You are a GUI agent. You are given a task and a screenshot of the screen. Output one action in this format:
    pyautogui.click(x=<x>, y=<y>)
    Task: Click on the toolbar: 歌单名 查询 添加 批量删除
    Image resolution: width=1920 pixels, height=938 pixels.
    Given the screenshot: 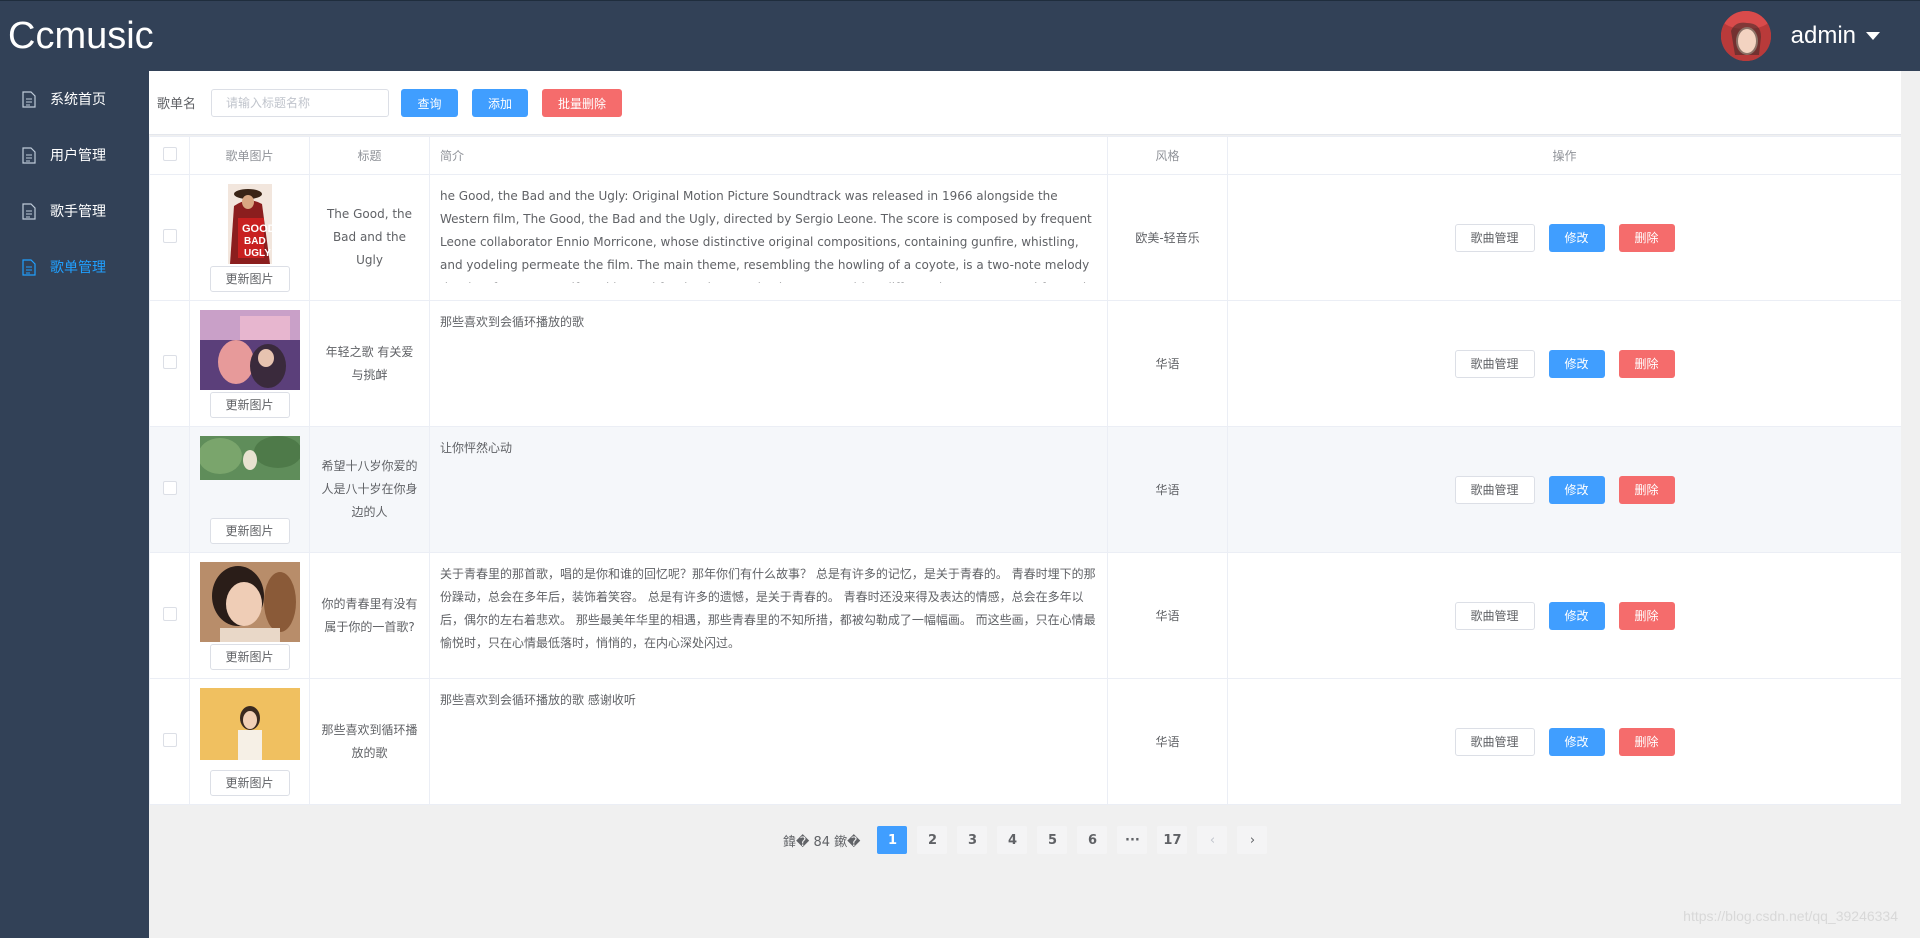 What is the action you would take?
    pyautogui.click(x=1025, y=103)
    